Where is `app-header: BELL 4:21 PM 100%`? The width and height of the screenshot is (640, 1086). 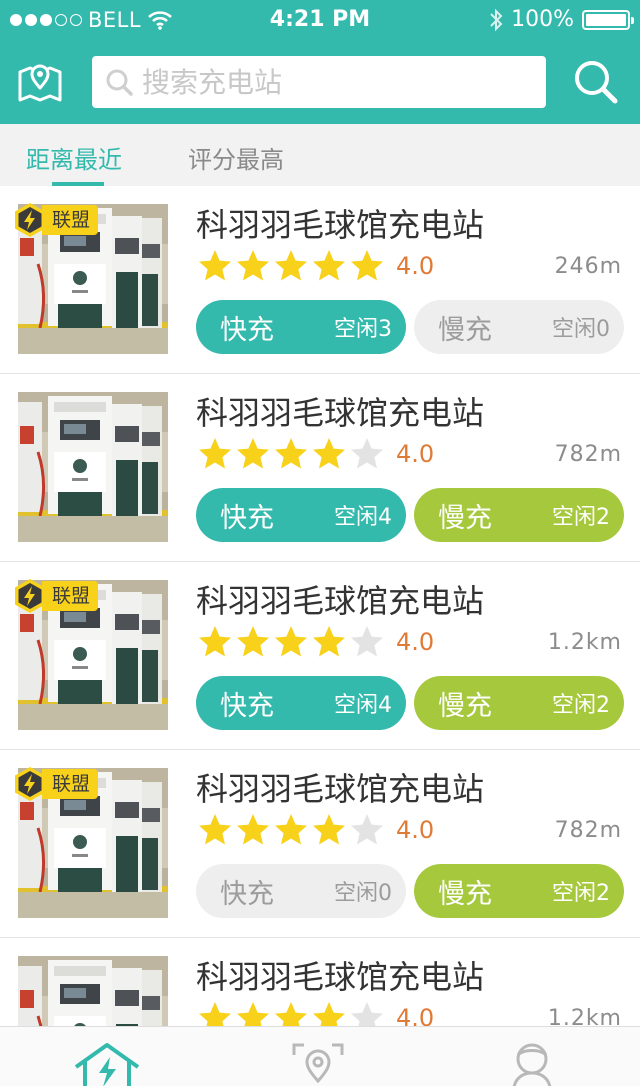 app-header: BELL 4:21 PM 100% is located at coordinates (320, 62).